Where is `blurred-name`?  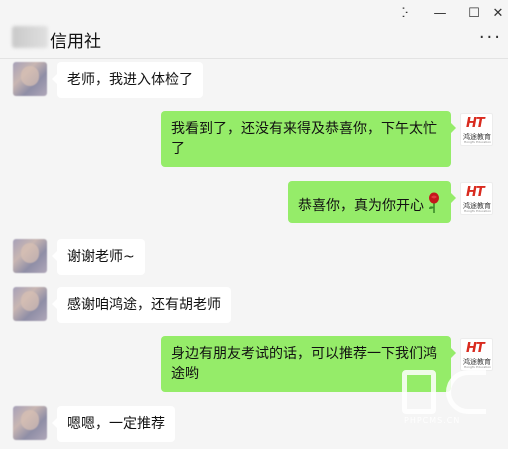 blurred-name is located at coordinates (30, 37).